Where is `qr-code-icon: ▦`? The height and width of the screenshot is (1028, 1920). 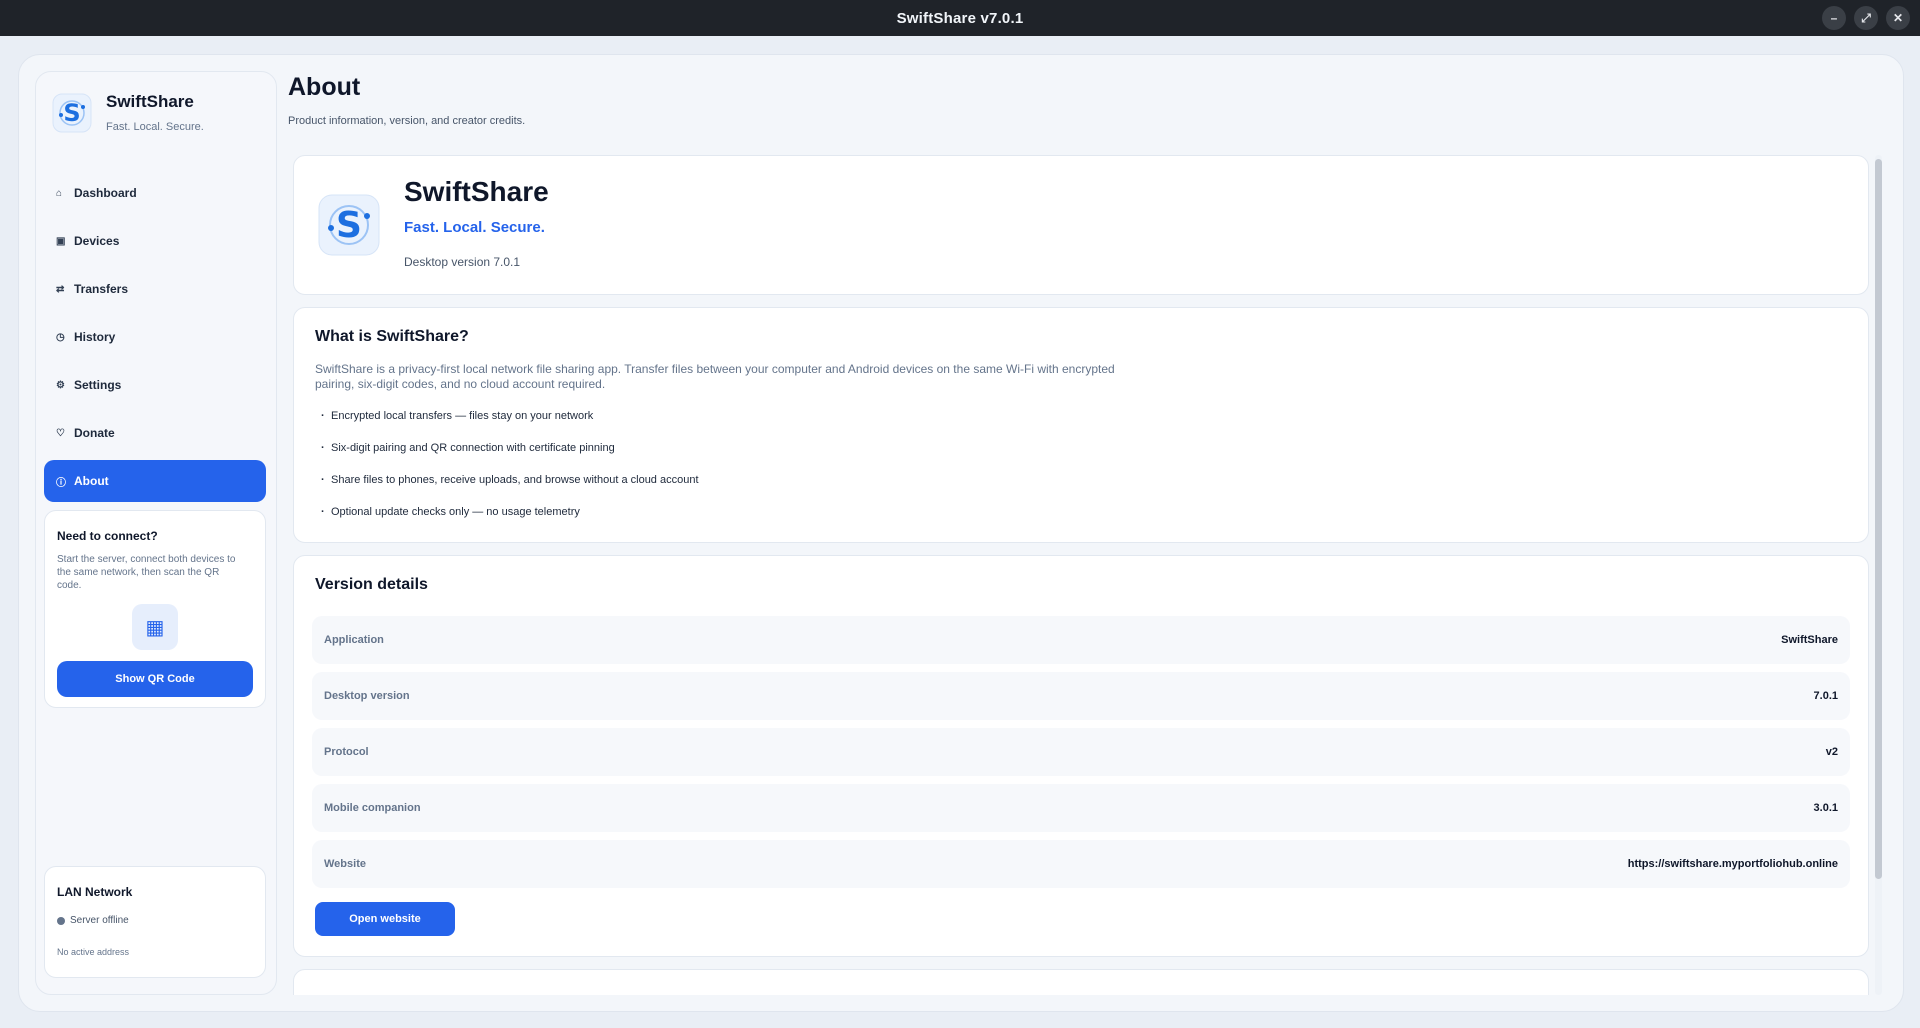 qr-code-icon: ▦ is located at coordinates (155, 627).